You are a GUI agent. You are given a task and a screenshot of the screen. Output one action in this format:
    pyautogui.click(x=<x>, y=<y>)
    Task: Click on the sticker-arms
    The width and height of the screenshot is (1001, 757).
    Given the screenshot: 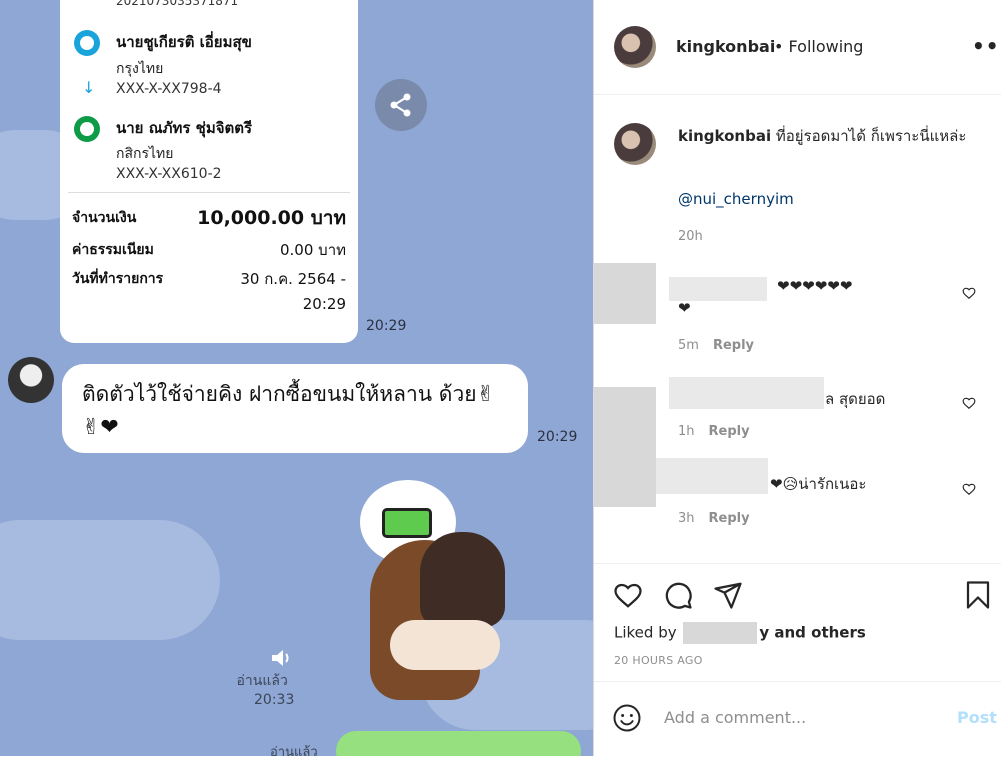 What is the action you would take?
    pyautogui.click(x=445, y=645)
    